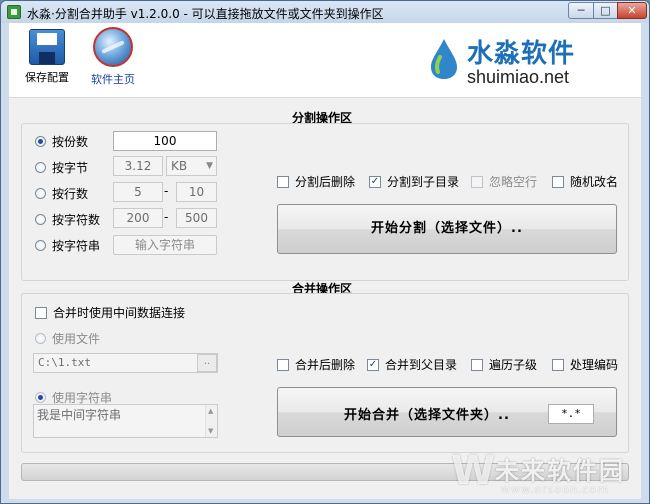 The height and width of the screenshot is (504, 650). What do you see at coordinates (119, 313) in the screenshot?
I see `use-middle-data-label: 合并时使用中间数据连接` at bounding box center [119, 313].